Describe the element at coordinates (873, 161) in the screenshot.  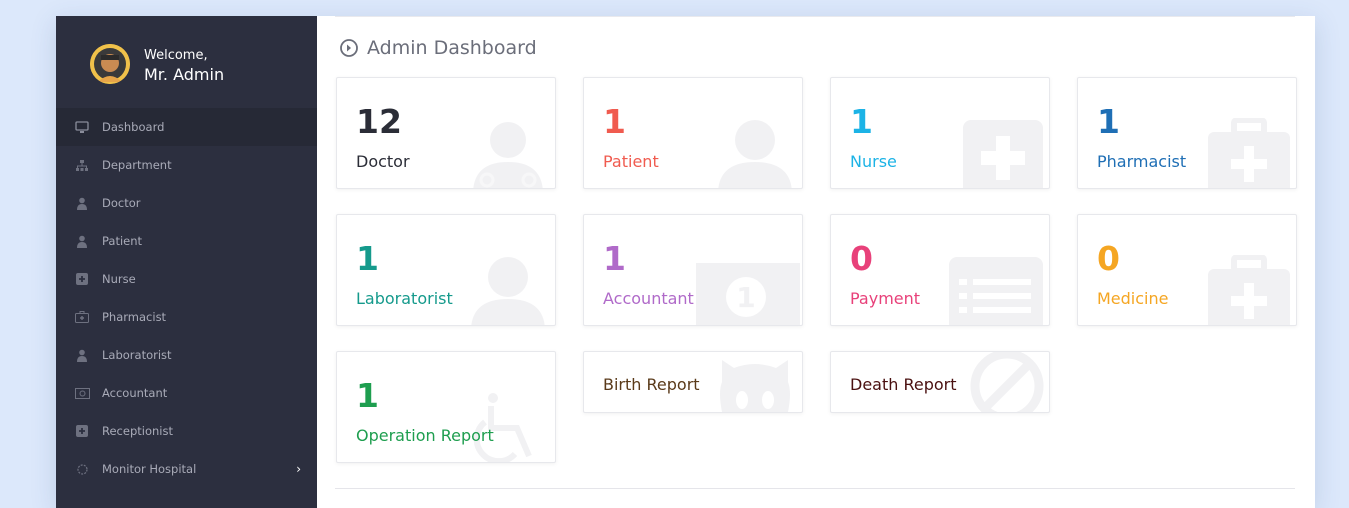
I see `stat-label: Nurse` at that location.